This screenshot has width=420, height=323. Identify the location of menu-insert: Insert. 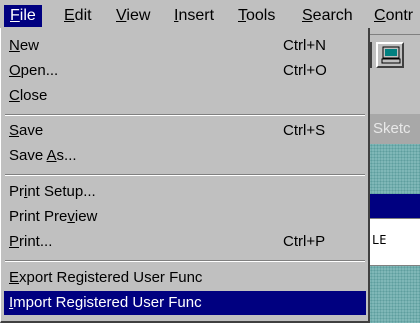
(194, 16).